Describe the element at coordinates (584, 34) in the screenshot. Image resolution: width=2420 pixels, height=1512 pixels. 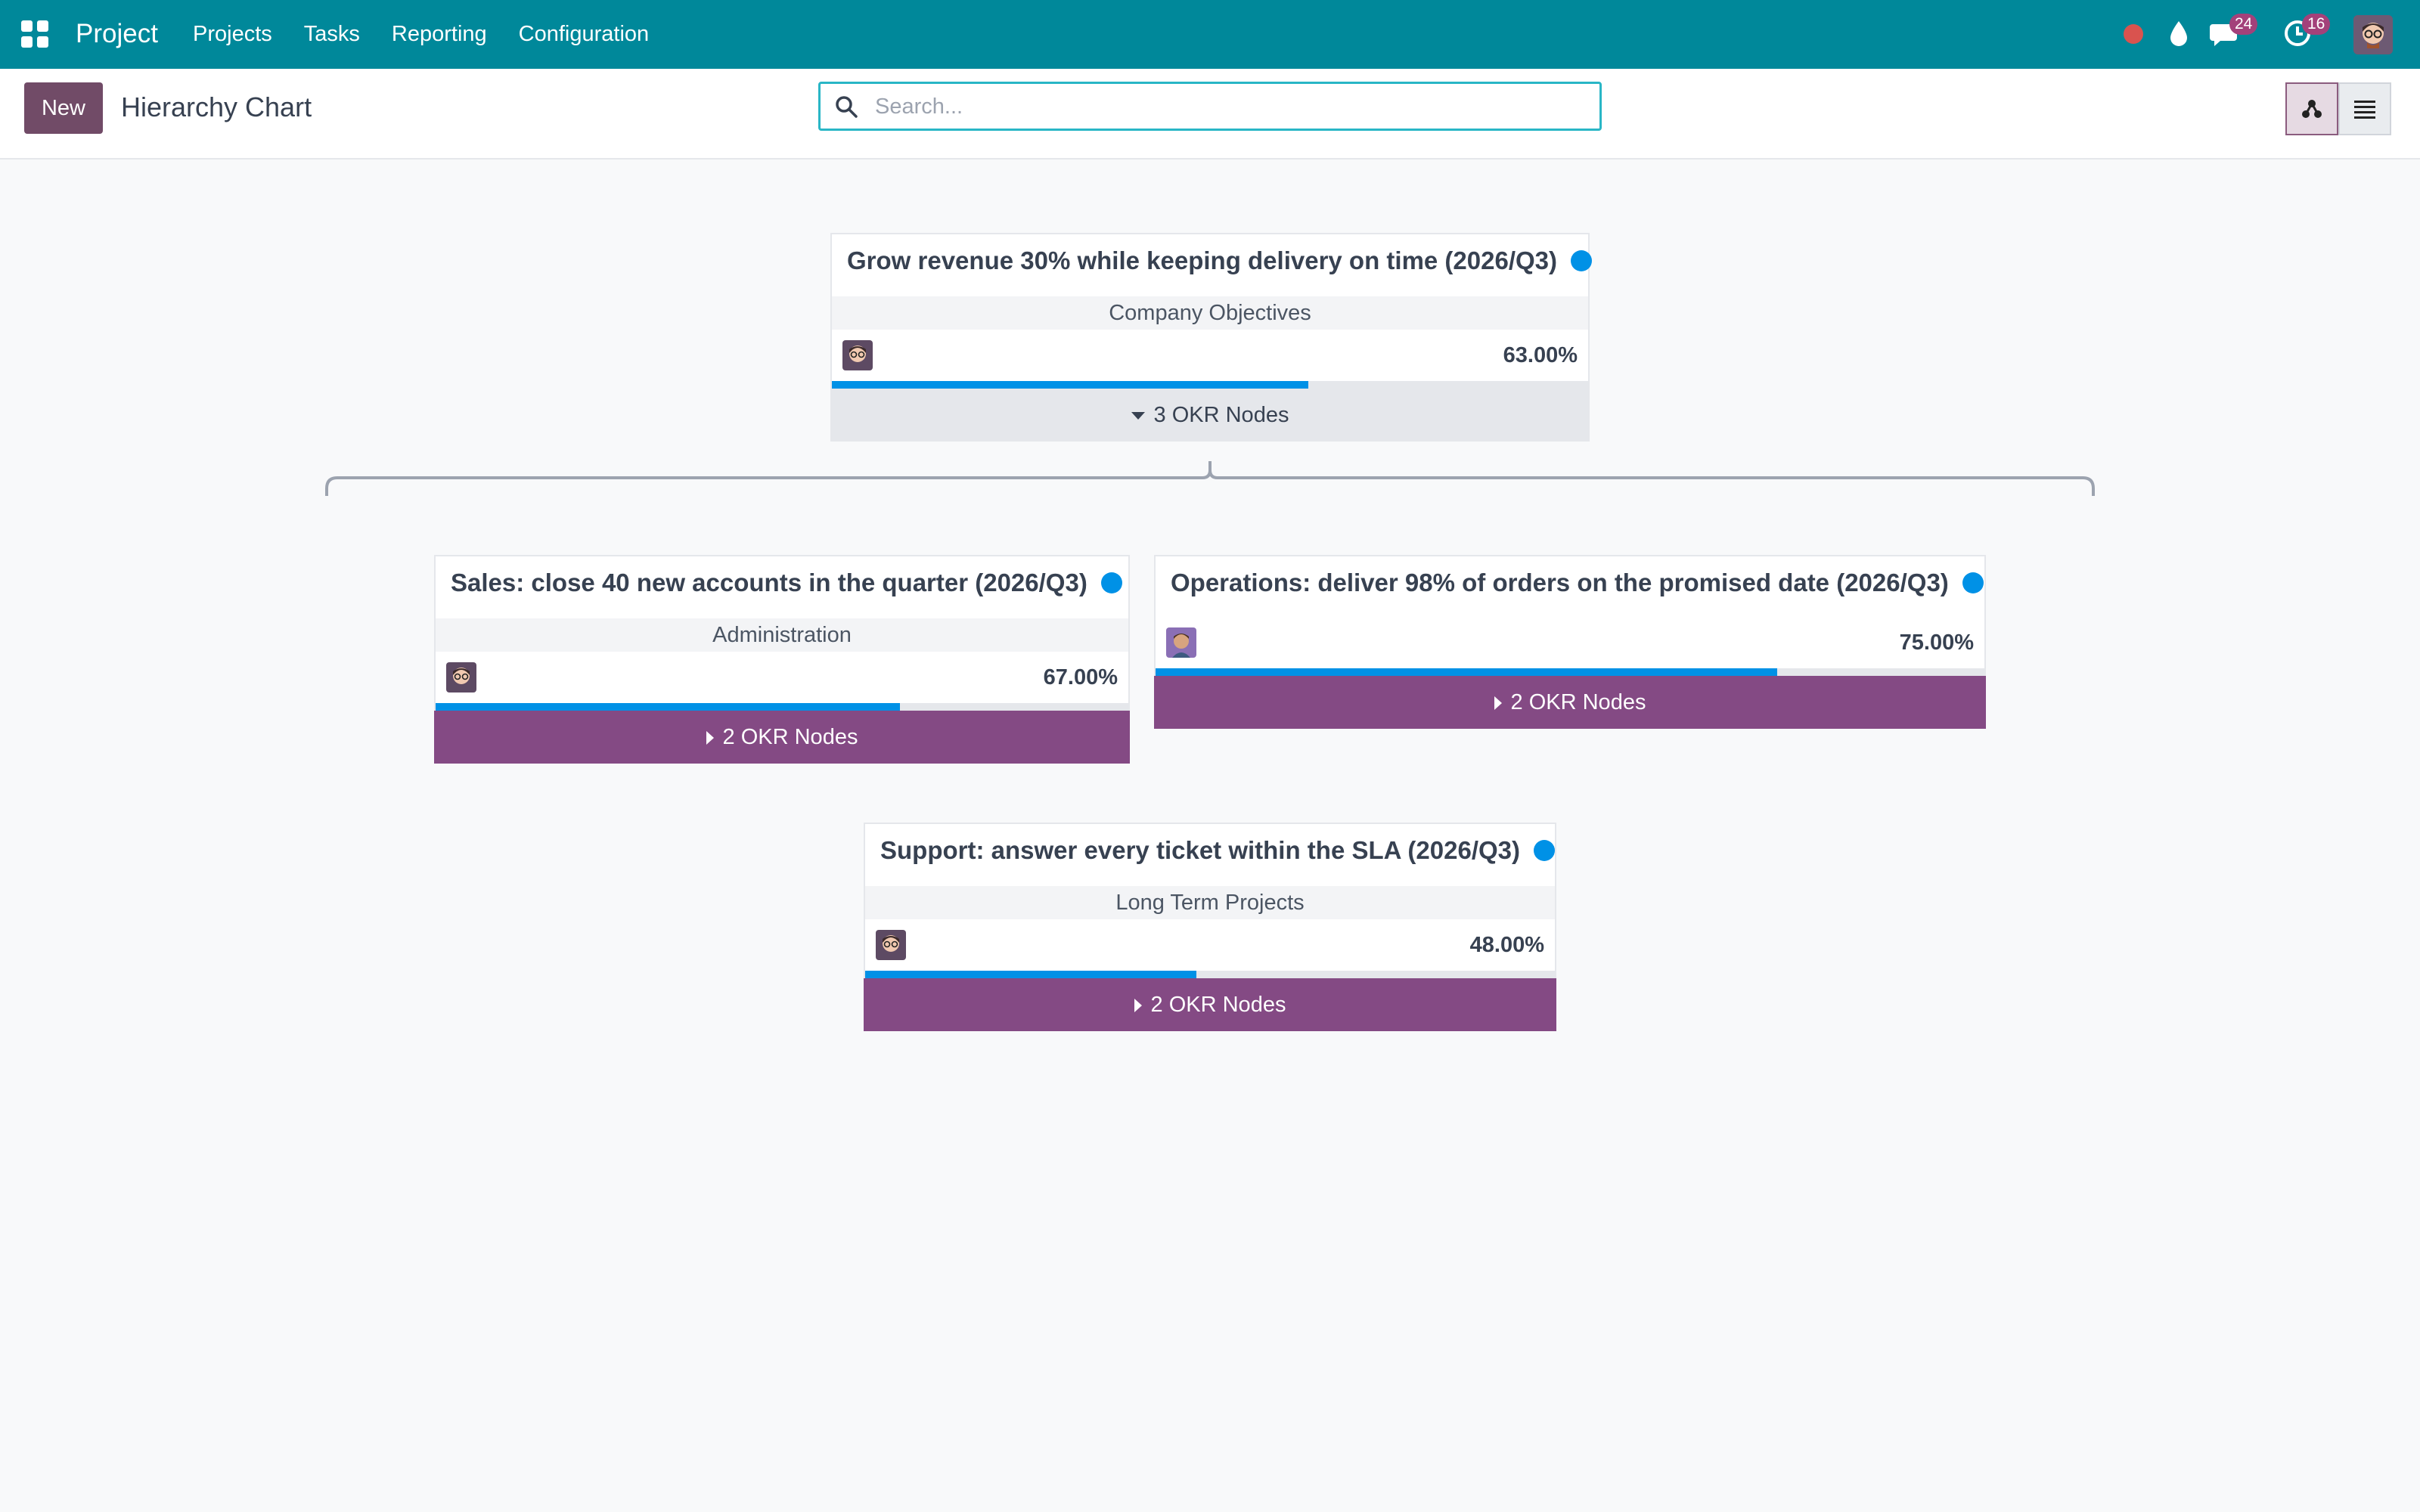
I see `menu-item-configuration: Configuration` at that location.